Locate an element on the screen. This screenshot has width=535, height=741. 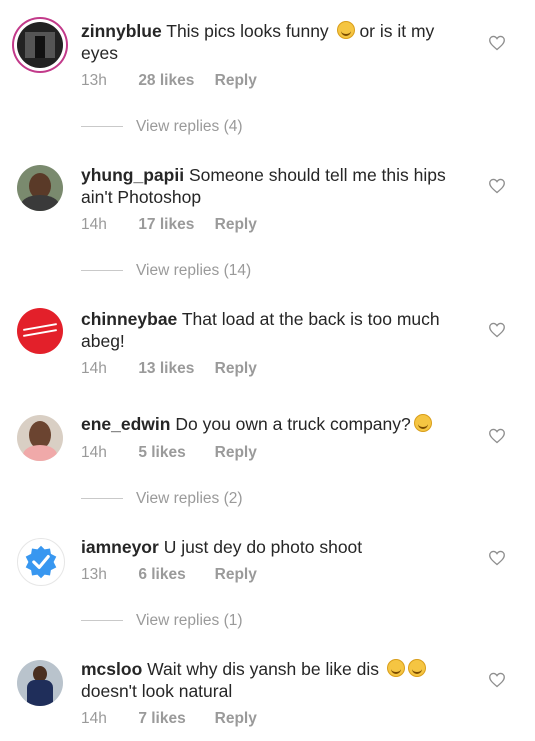
likes-count: 28 likes is located at coordinates (174, 81).